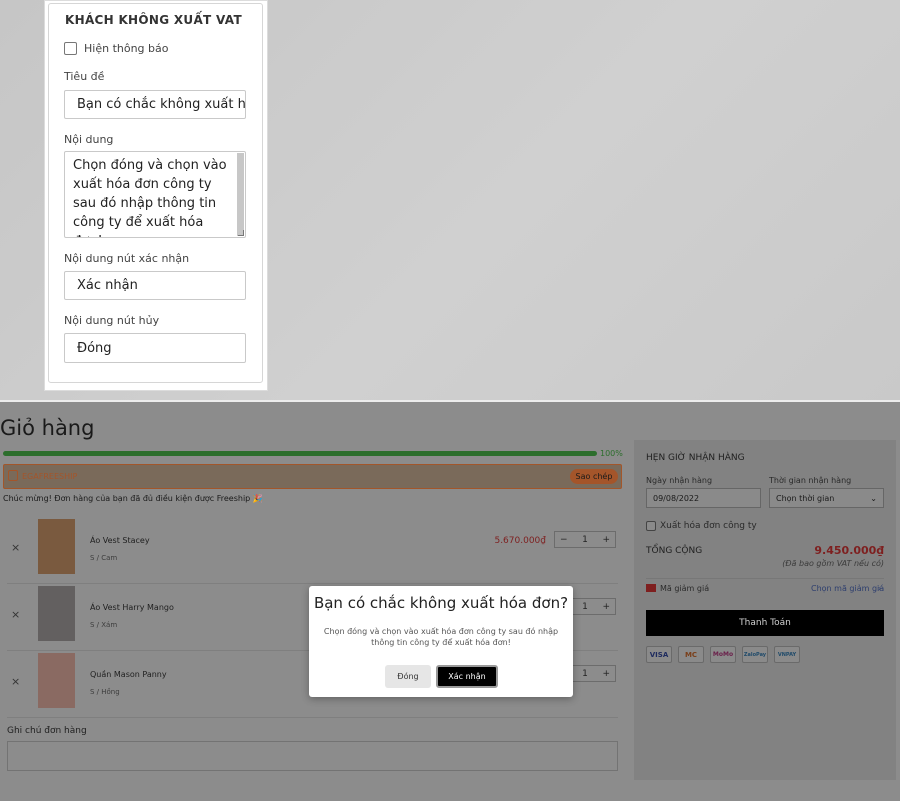 Image resolution: width=900 pixels, height=801 pixels. What do you see at coordinates (104, 625) in the screenshot?
I see `product-variant: S / Xám` at bounding box center [104, 625].